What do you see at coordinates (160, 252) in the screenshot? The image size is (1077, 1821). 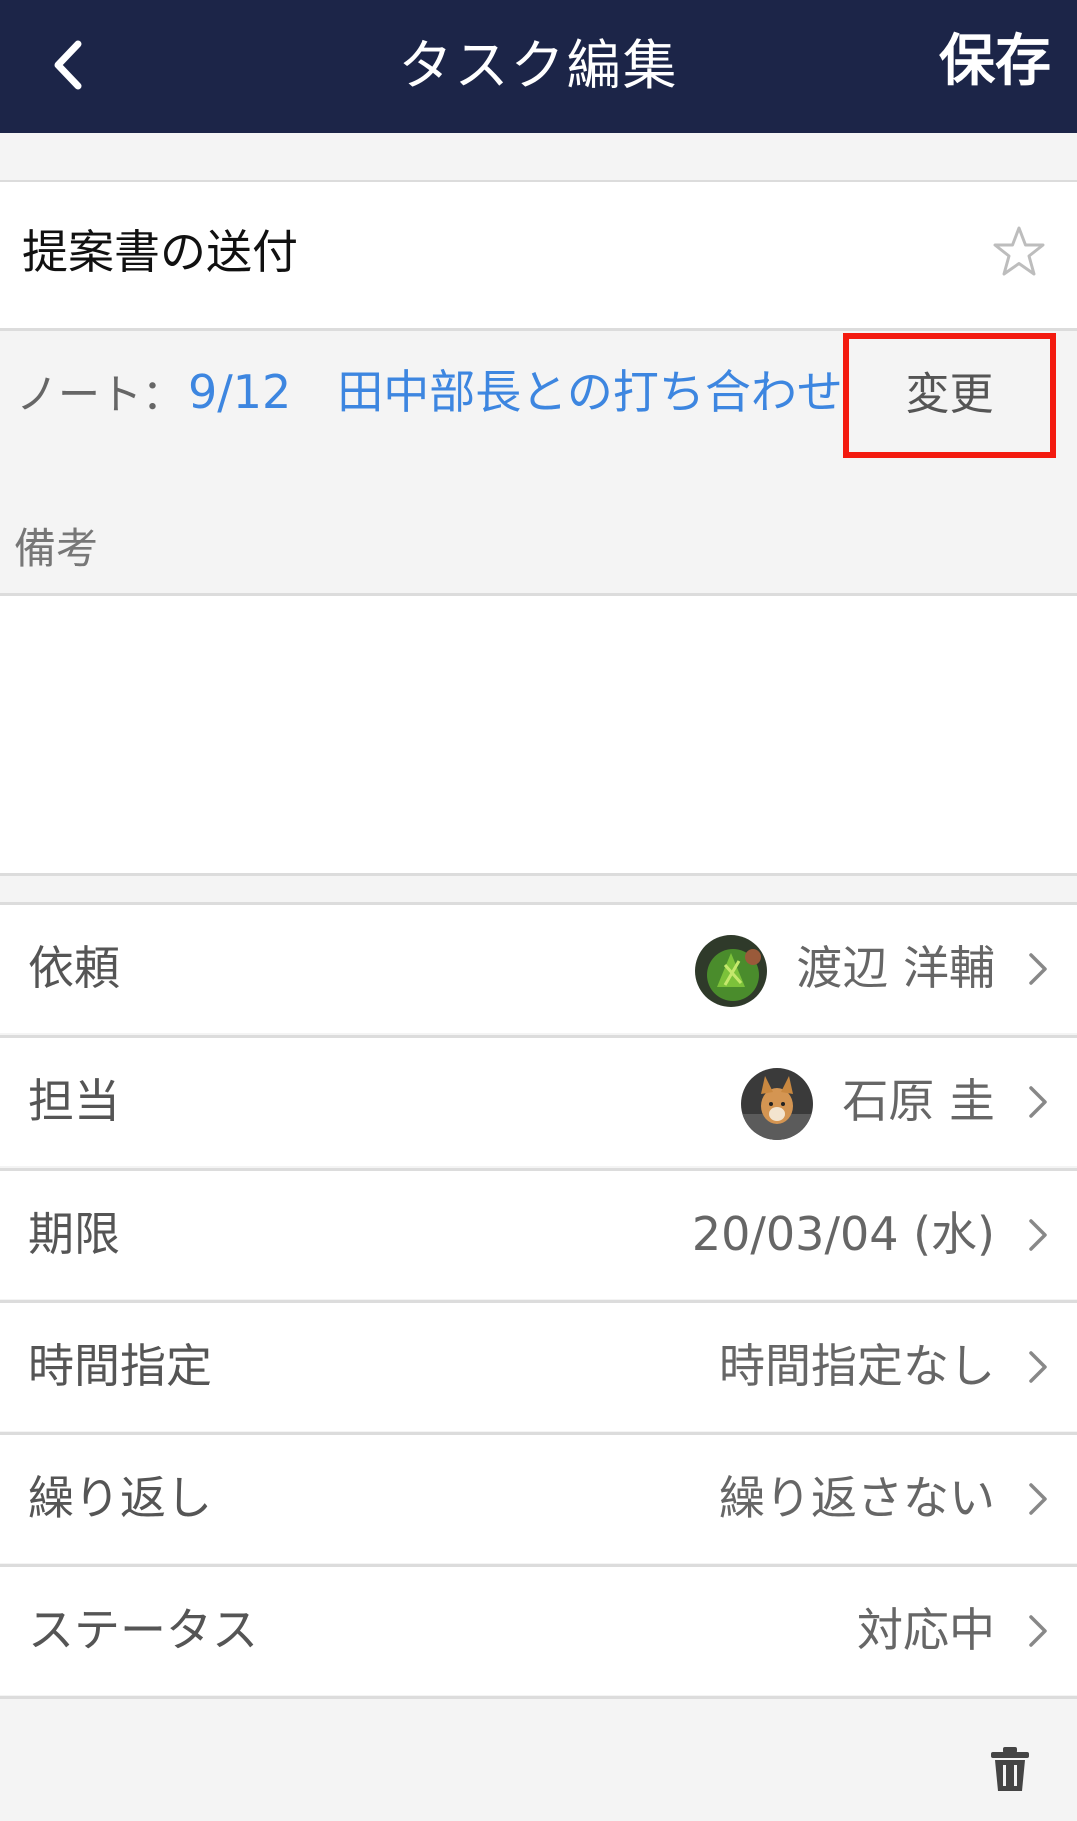 I see `task-title-input: 提案書の送付` at bounding box center [160, 252].